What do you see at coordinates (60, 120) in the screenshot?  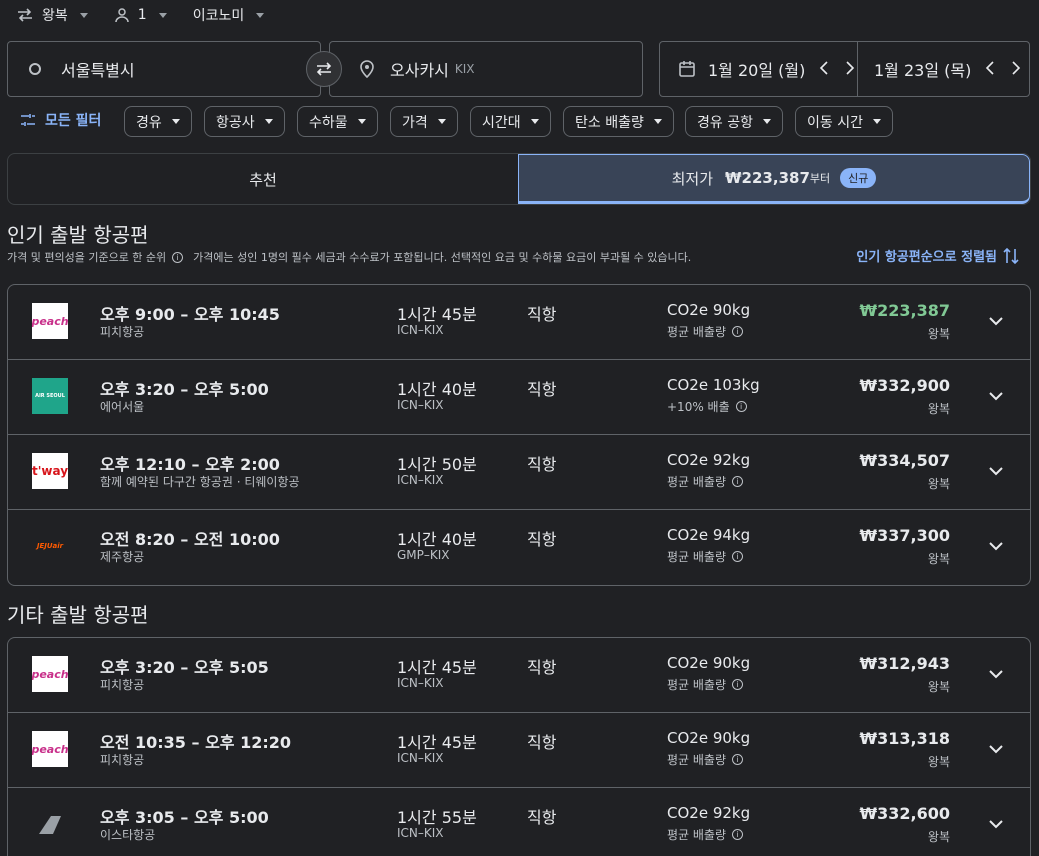 I see `all-filters-button: 모든 필터` at bounding box center [60, 120].